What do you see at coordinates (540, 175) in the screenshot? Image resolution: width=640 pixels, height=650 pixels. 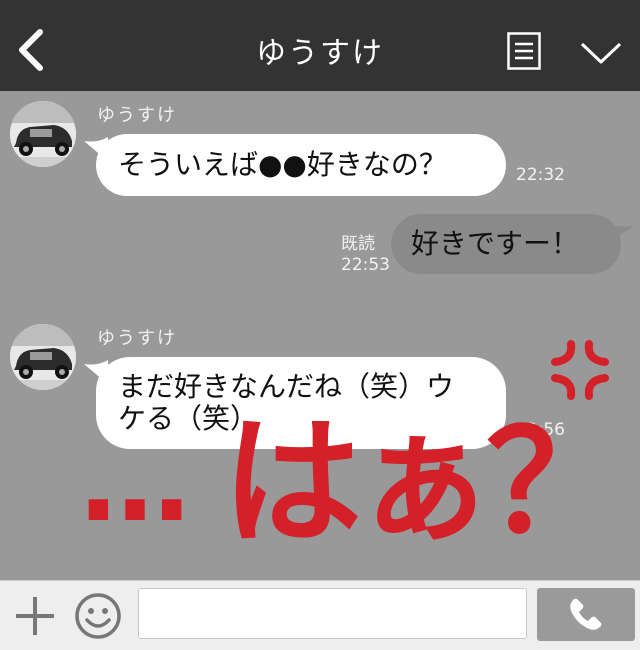 I see `message-time: 22:32` at bounding box center [540, 175].